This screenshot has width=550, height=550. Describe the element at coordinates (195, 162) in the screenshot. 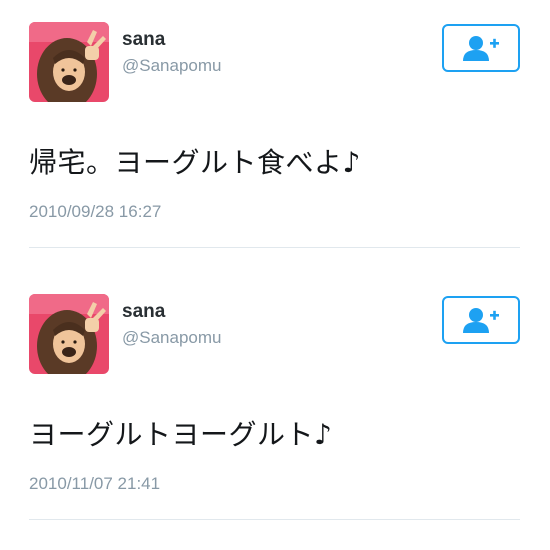

I see `tweet-text: 帰宅。ヨーグルト食べよ♪` at that location.